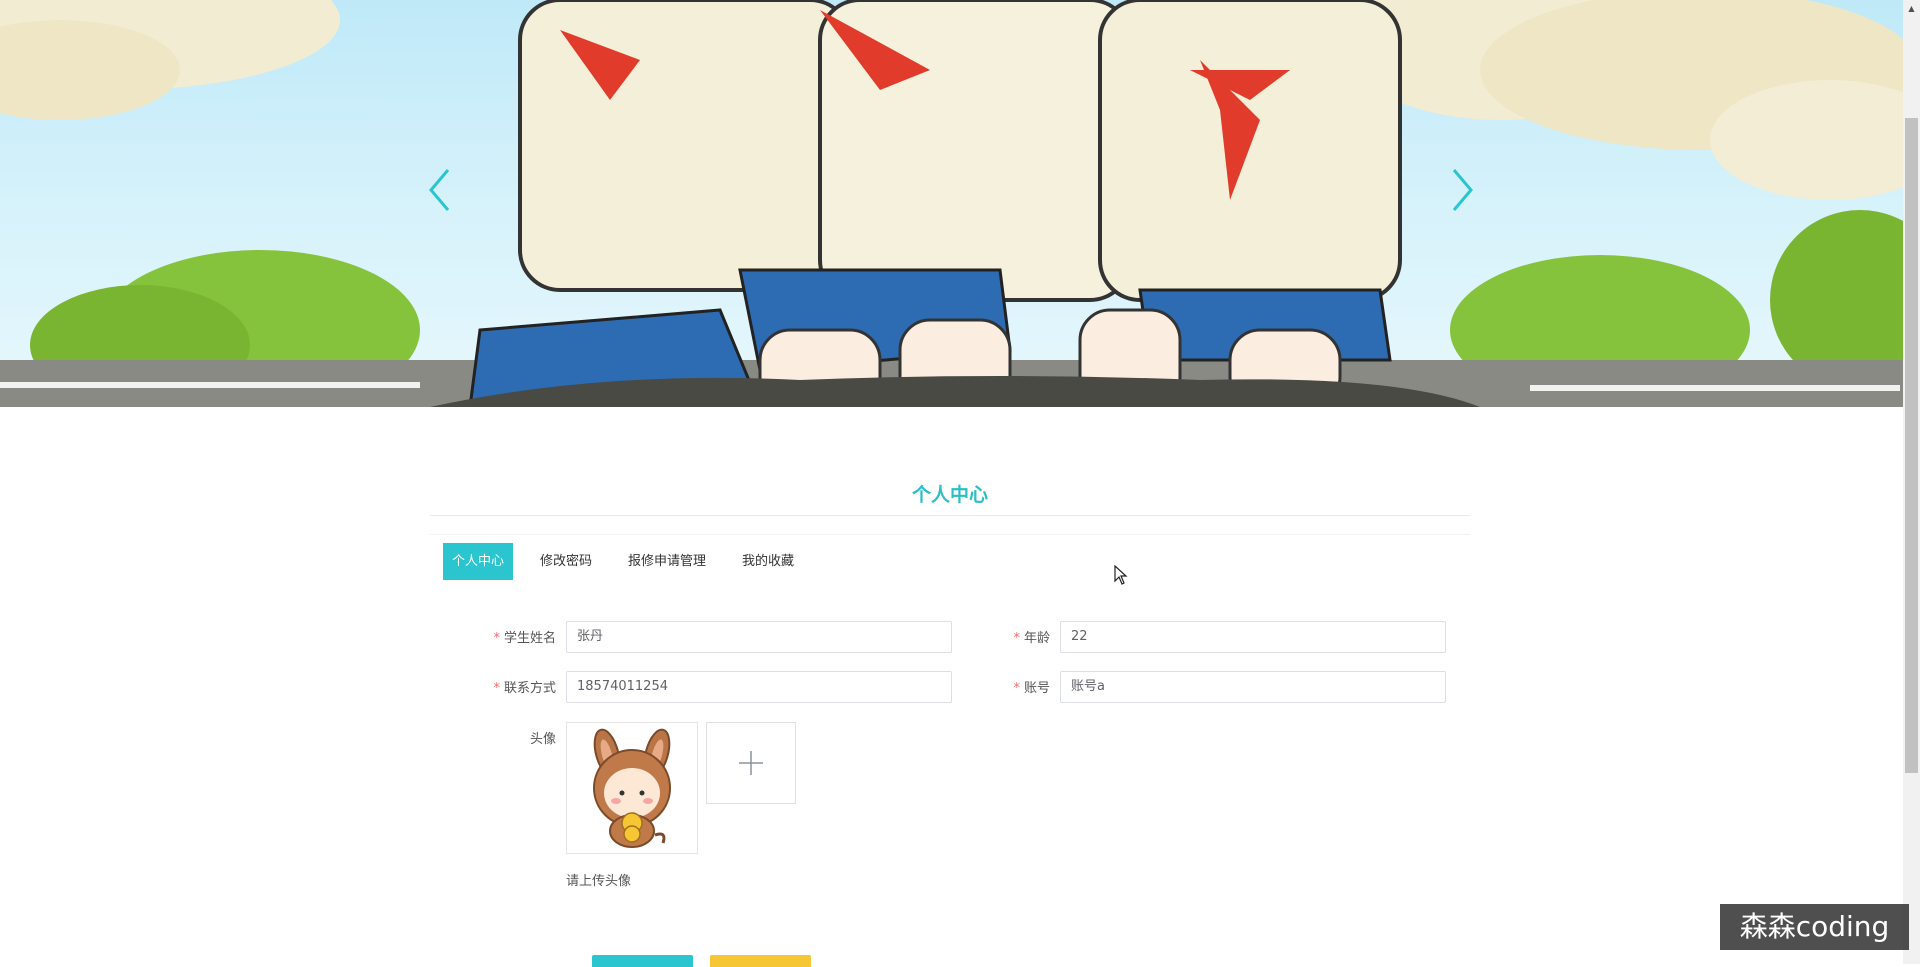 This screenshot has height=967, width=1920. Describe the element at coordinates (1911, 445) in the screenshot. I see `scrollbar-thumb` at that location.